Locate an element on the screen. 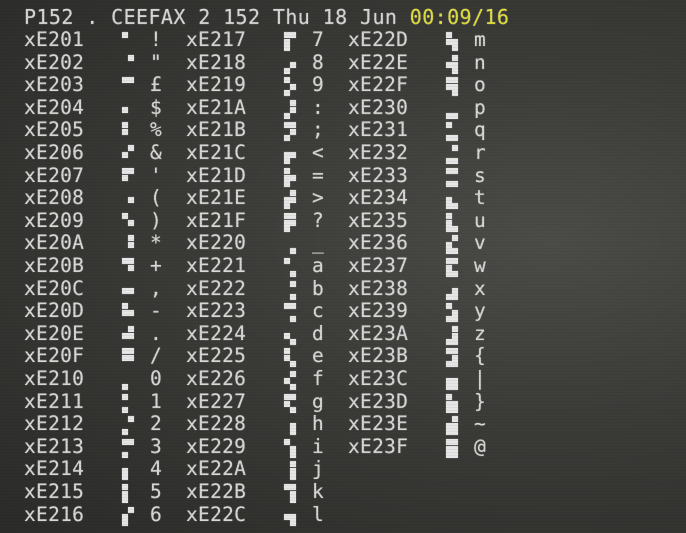  char-code: xE229 is located at coordinates (216, 446).